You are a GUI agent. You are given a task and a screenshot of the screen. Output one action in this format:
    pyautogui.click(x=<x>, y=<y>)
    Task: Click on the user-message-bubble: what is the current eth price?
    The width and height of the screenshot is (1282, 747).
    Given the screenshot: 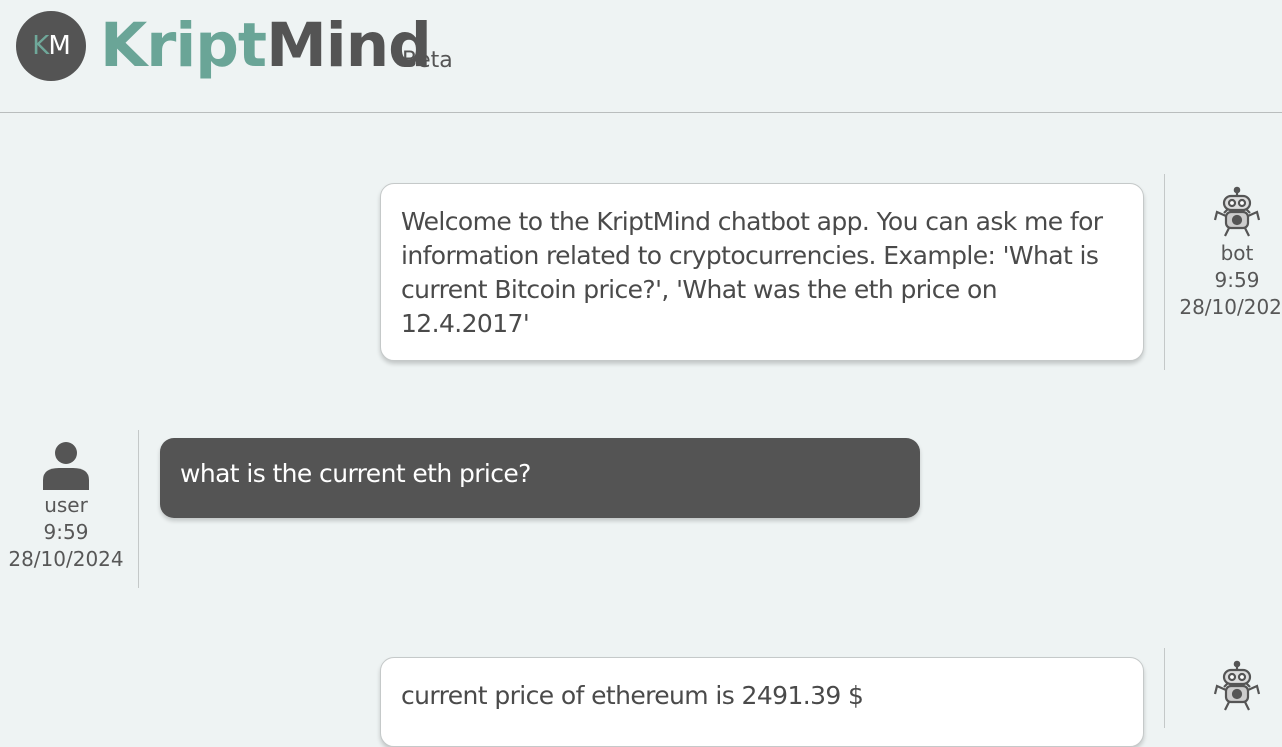 What is the action you would take?
    pyautogui.click(x=540, y=478)
    